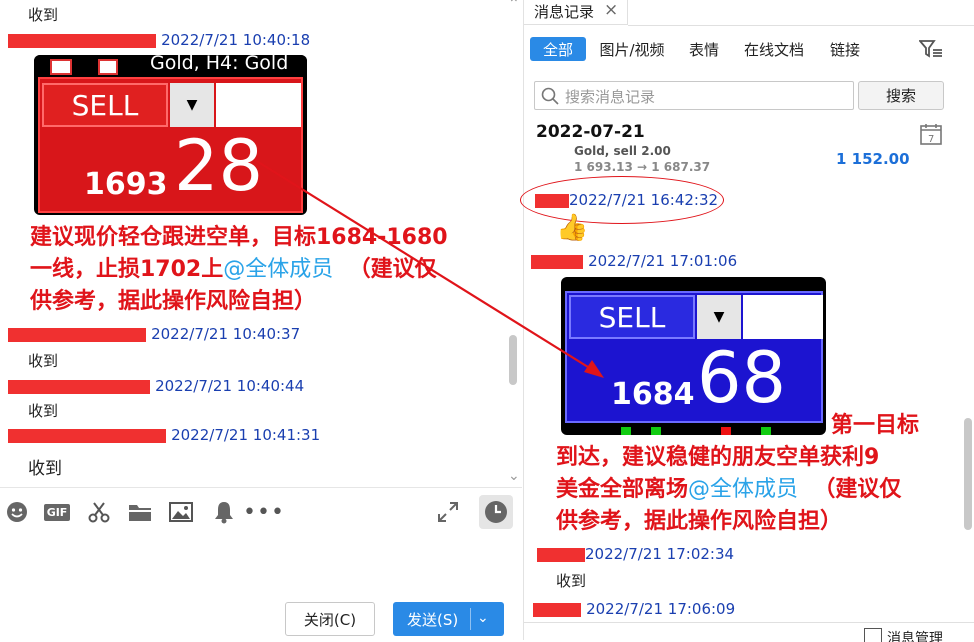 The height and width of the screenshot is (642, 974). I want to click on message-meta: 2022/7/21 17:02:34, so click(635, 553).